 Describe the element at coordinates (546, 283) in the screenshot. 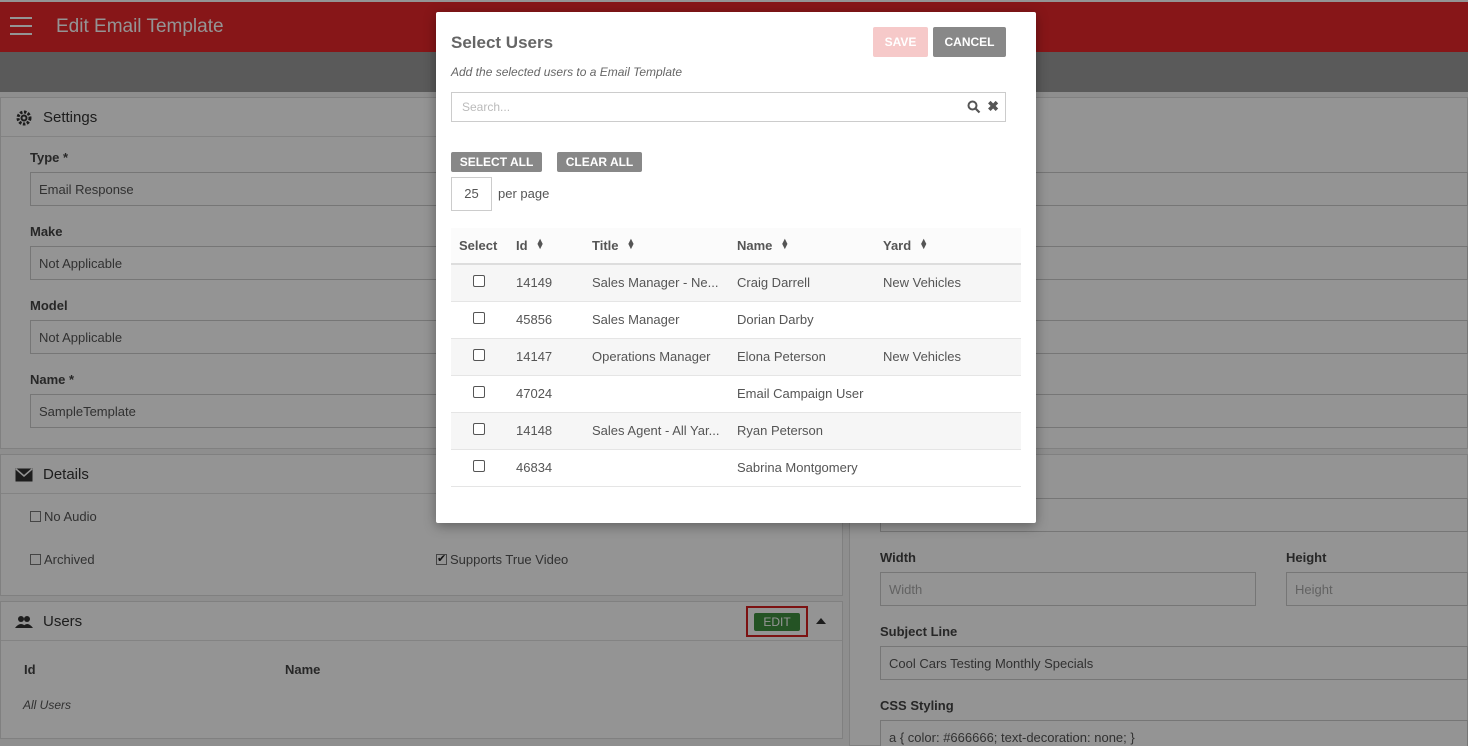

I see `cell-id: 14149` at that location.